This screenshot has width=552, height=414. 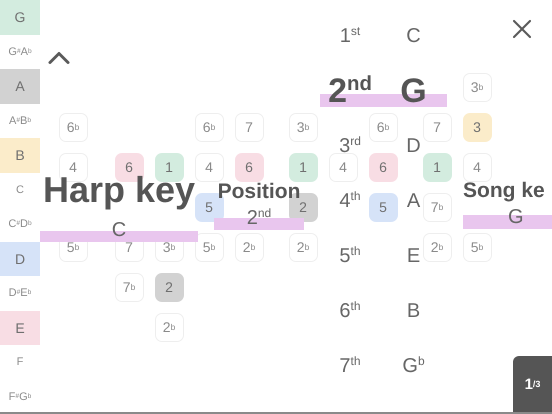 What do you see at coordinates (20, 121) in the screenshot?
I see `note-item: A$^{#}$B$^{b}$` at bounding box center [20, 121].